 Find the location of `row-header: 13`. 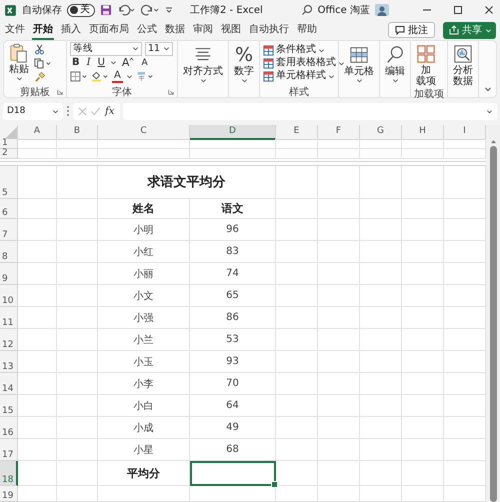

row-header: 13 is located at coordinates (9, 362).